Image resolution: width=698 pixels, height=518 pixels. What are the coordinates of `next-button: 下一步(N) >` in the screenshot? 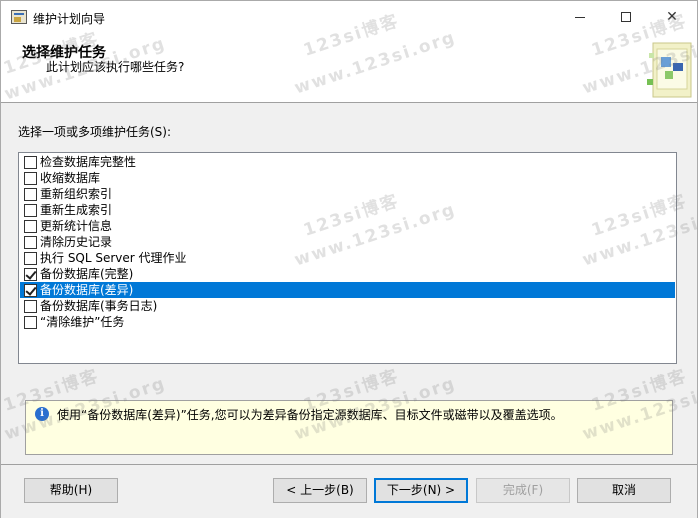 It's located at (421, 490).